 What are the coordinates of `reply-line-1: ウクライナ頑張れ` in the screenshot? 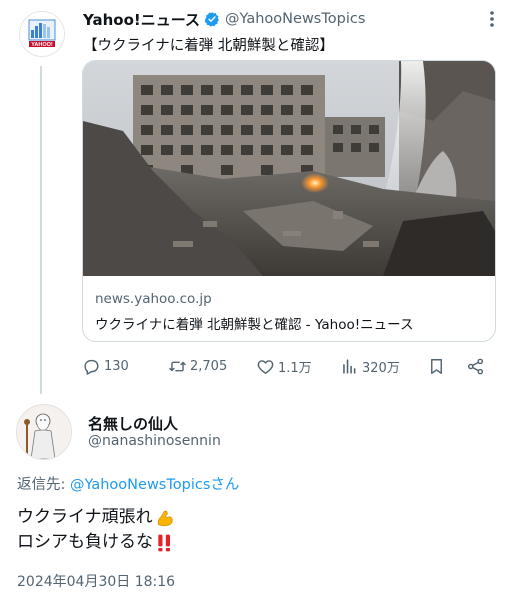 It's located at (96, 517).